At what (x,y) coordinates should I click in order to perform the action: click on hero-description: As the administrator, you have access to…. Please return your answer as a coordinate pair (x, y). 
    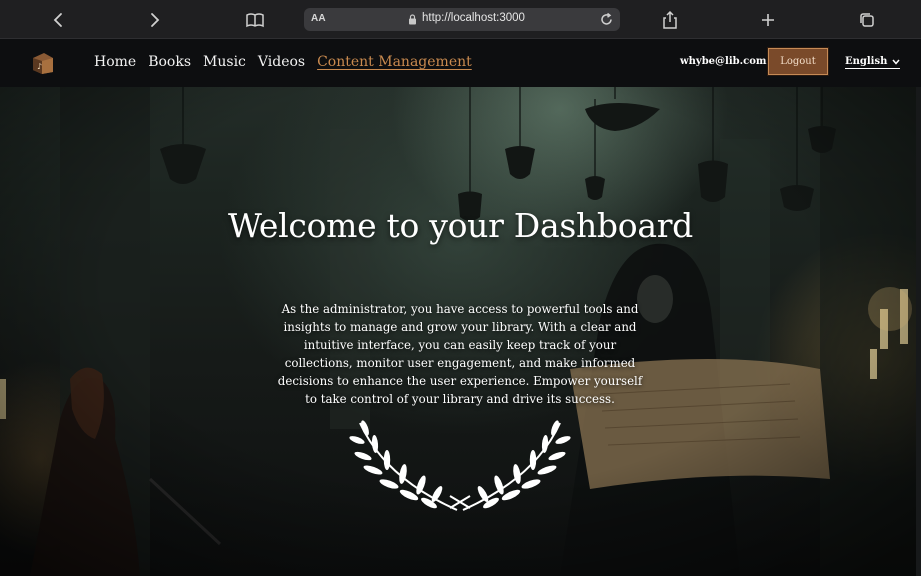
    Looking at the image, I should click on (460, 354).